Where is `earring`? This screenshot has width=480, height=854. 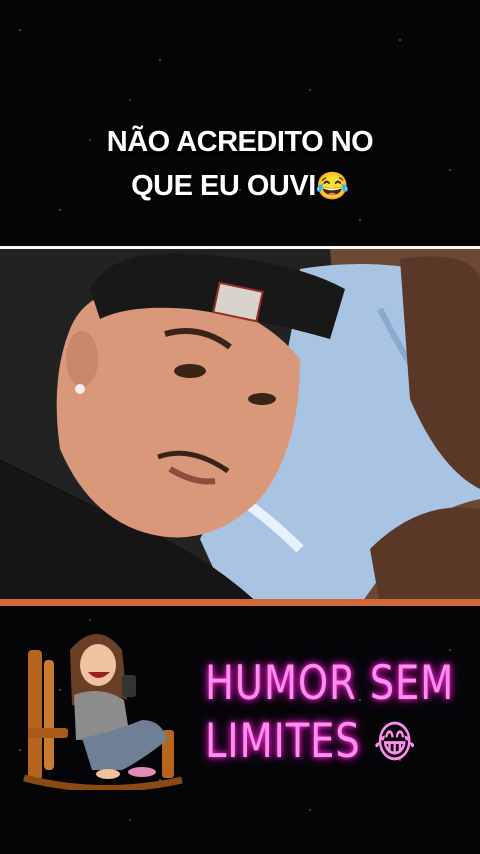 earring is located at coordinates (80, 389).